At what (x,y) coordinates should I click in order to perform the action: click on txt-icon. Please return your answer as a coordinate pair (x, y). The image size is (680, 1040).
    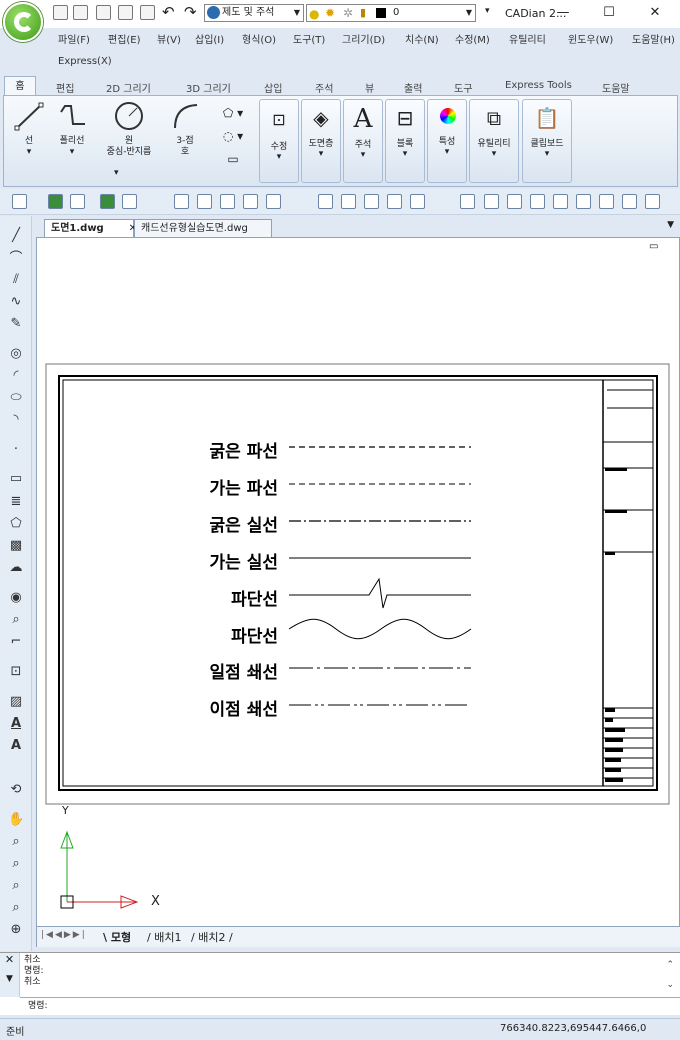
    Looking at the image, I should click on (467, 201).